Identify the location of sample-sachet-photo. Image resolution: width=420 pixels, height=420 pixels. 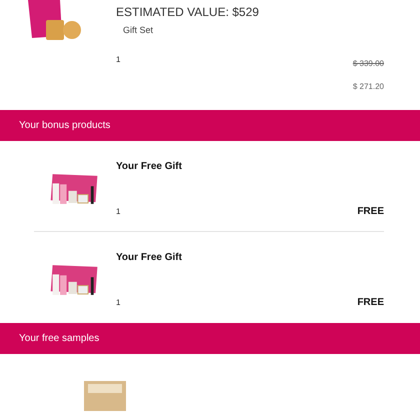
(105, 396).